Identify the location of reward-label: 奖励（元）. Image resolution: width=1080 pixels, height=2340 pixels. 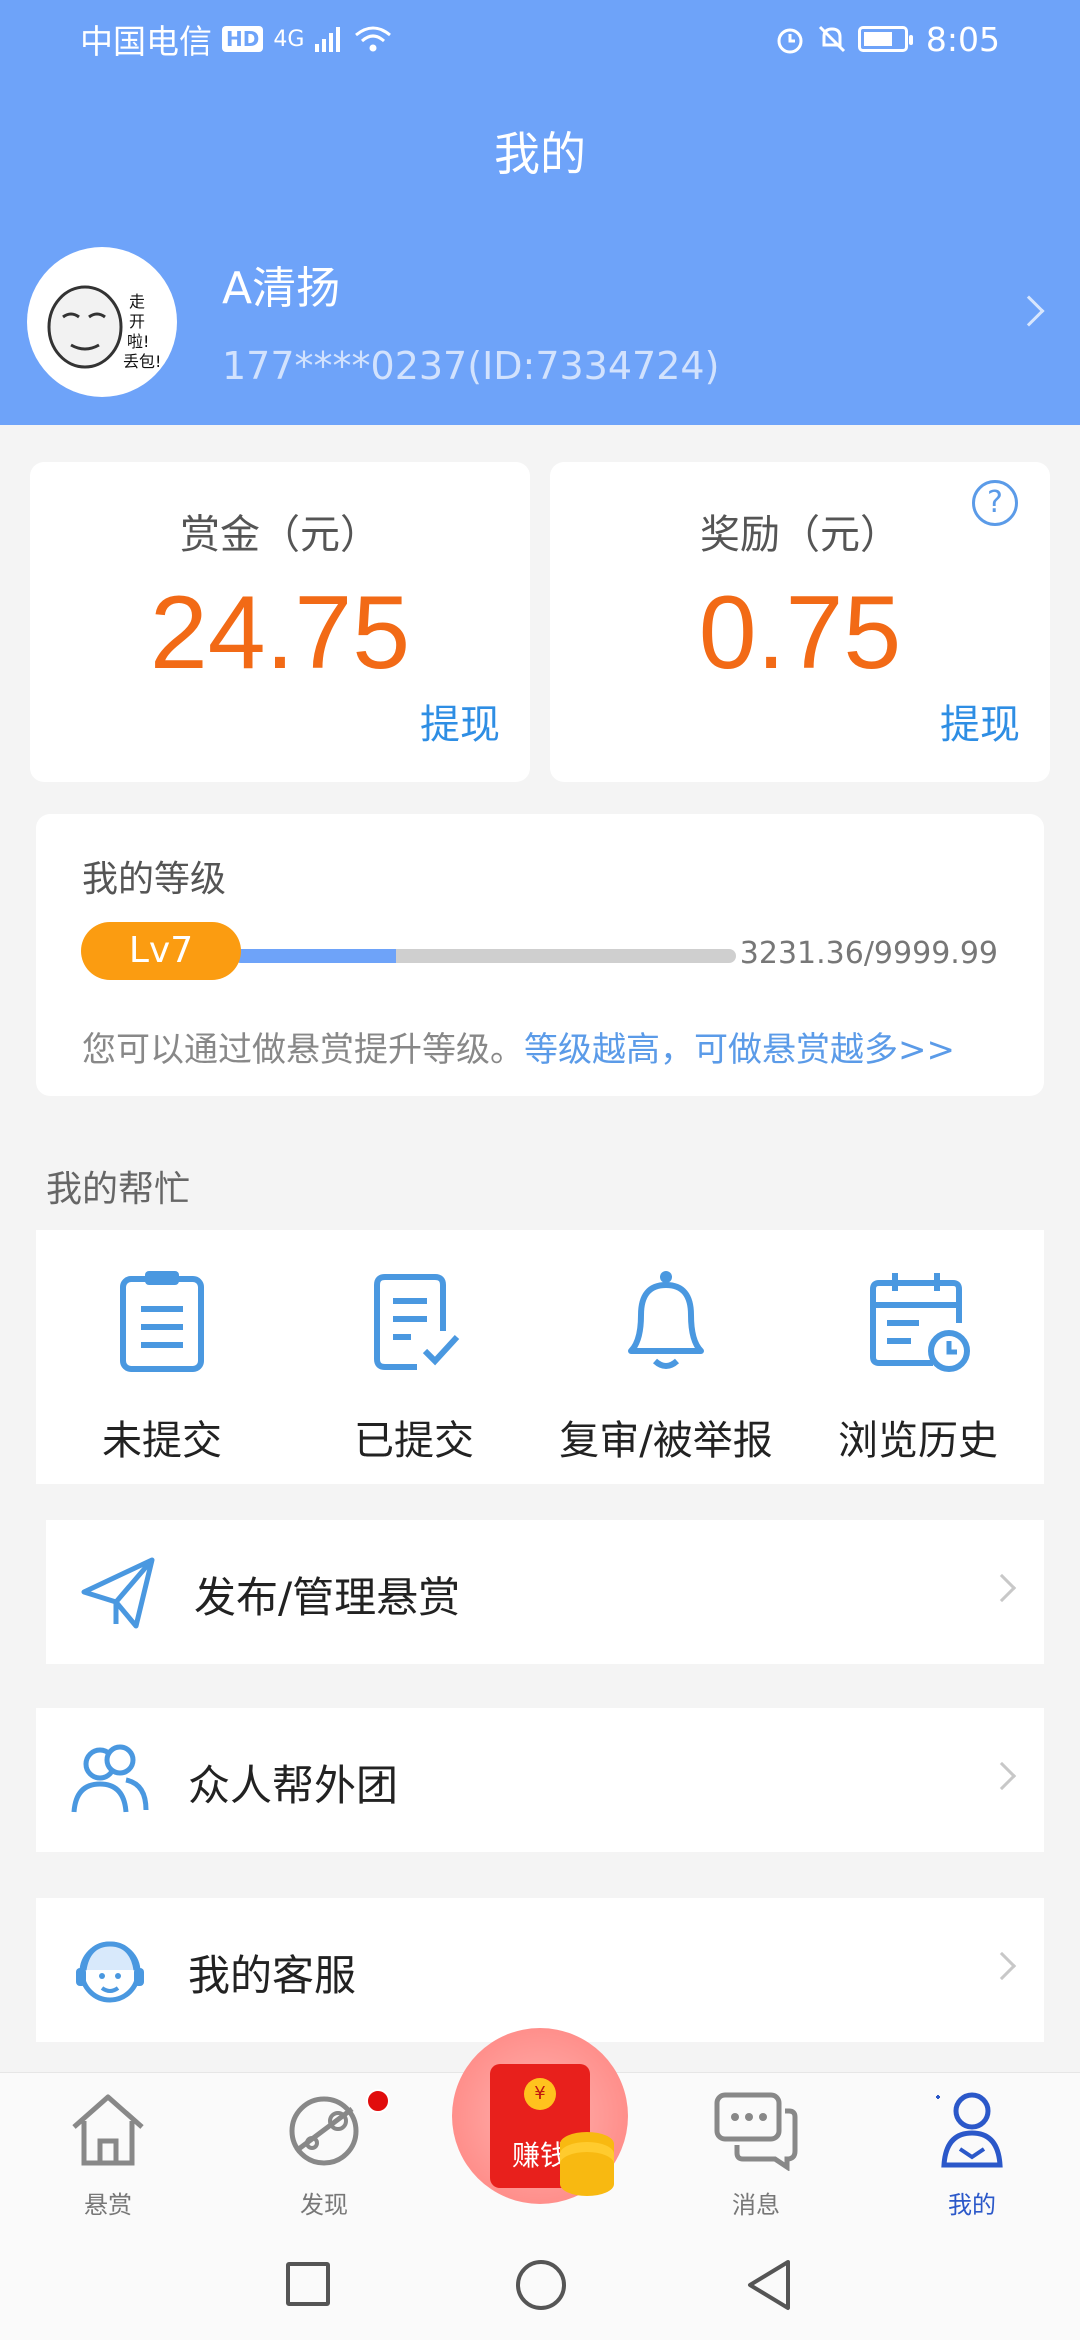
(800, 535).